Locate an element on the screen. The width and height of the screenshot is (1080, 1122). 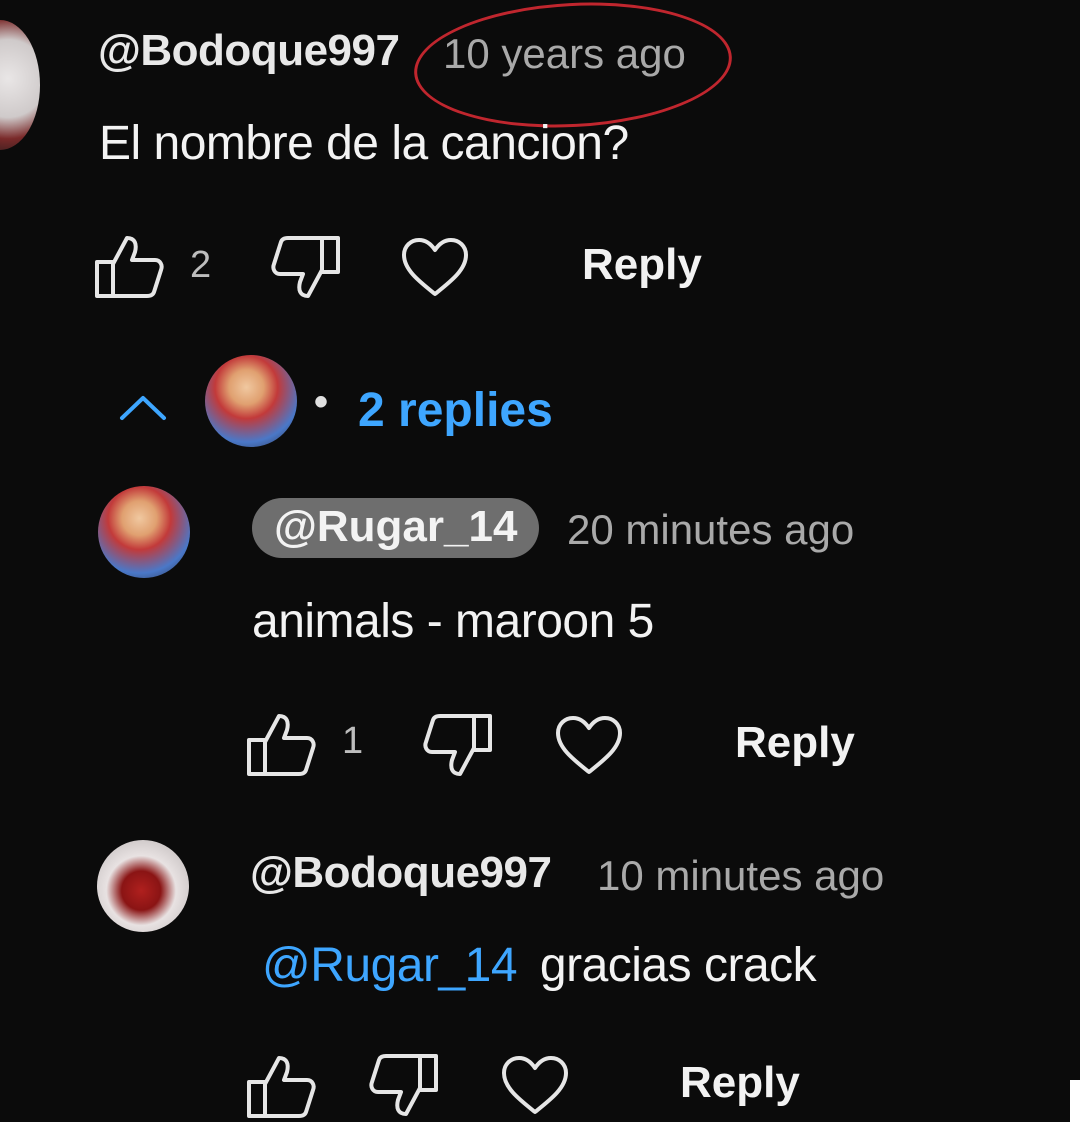
chevron-up-icon is located at coordinates (143, 407).